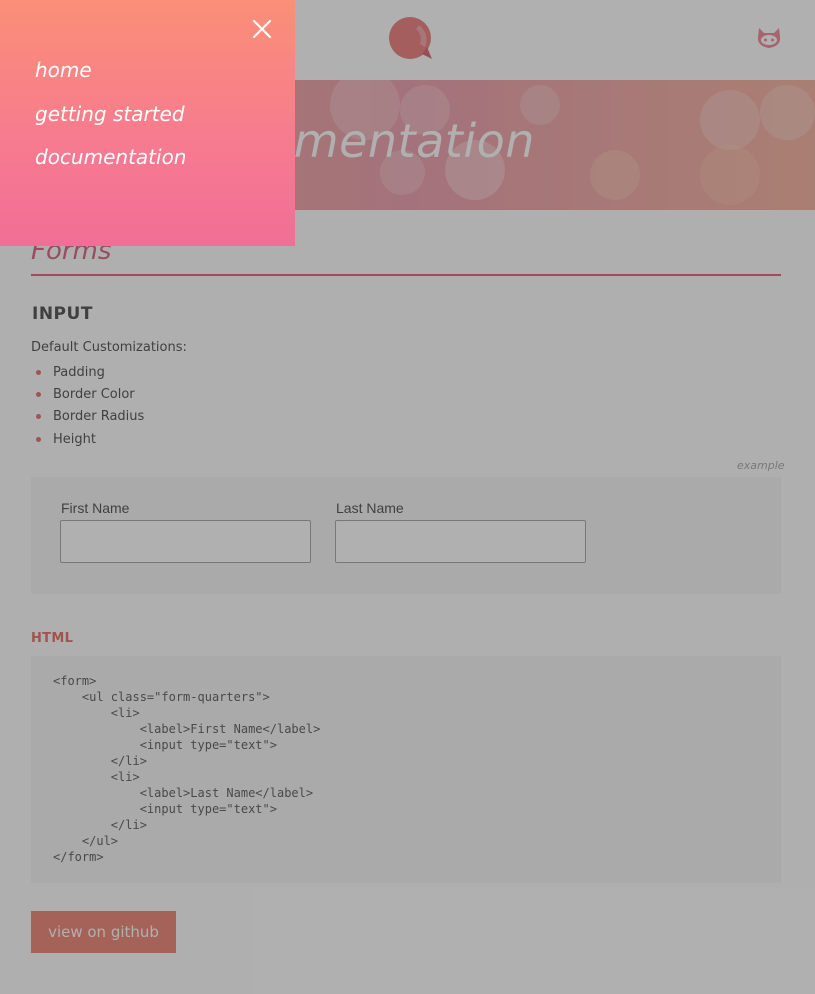  Describe the element at coordinates (110, 157) in the screenshot. I see `menu-item-documentation: documentation` at that location.